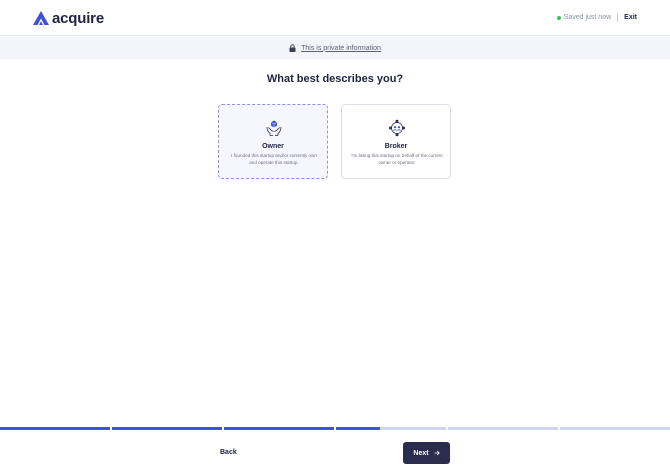 This screenshot has height=476, width=670. What do you see at coordinates (292, 48) in the screenshot?
I see `lock-icon` at bounding box center [292, 48].